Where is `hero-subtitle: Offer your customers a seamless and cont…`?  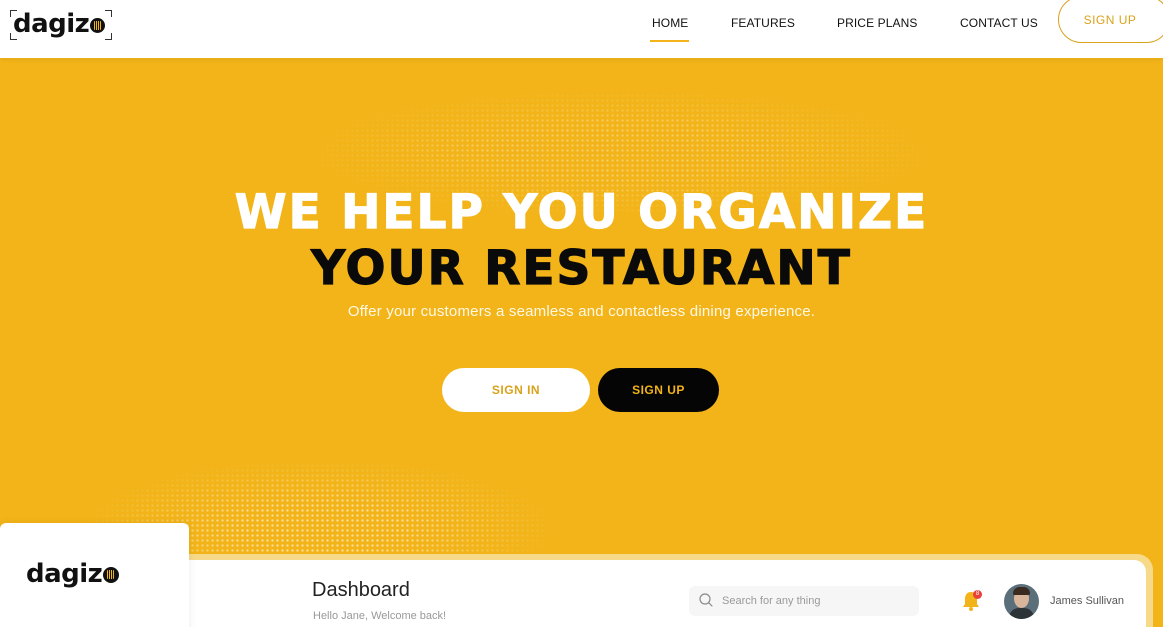 hero-subtitle: Offer your customers a seamless and cont… is located at coordinates (581, 311).